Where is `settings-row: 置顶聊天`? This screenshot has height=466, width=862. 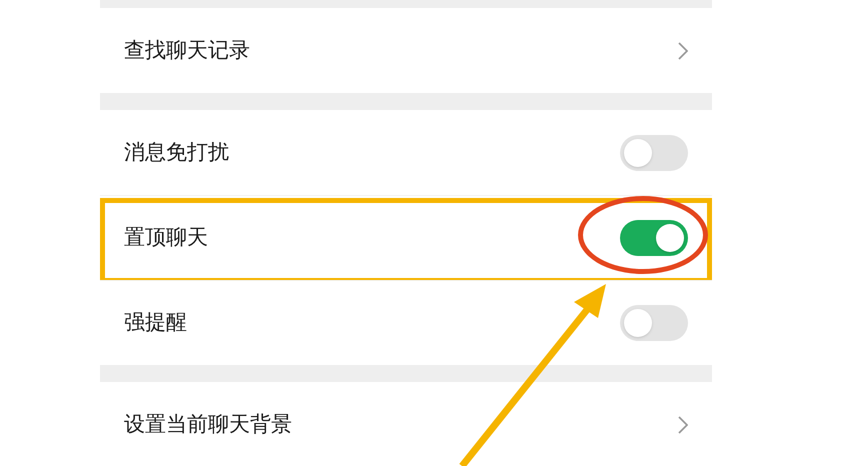 settings-row: 置顶聊天 is located at coordinates (406, 237).